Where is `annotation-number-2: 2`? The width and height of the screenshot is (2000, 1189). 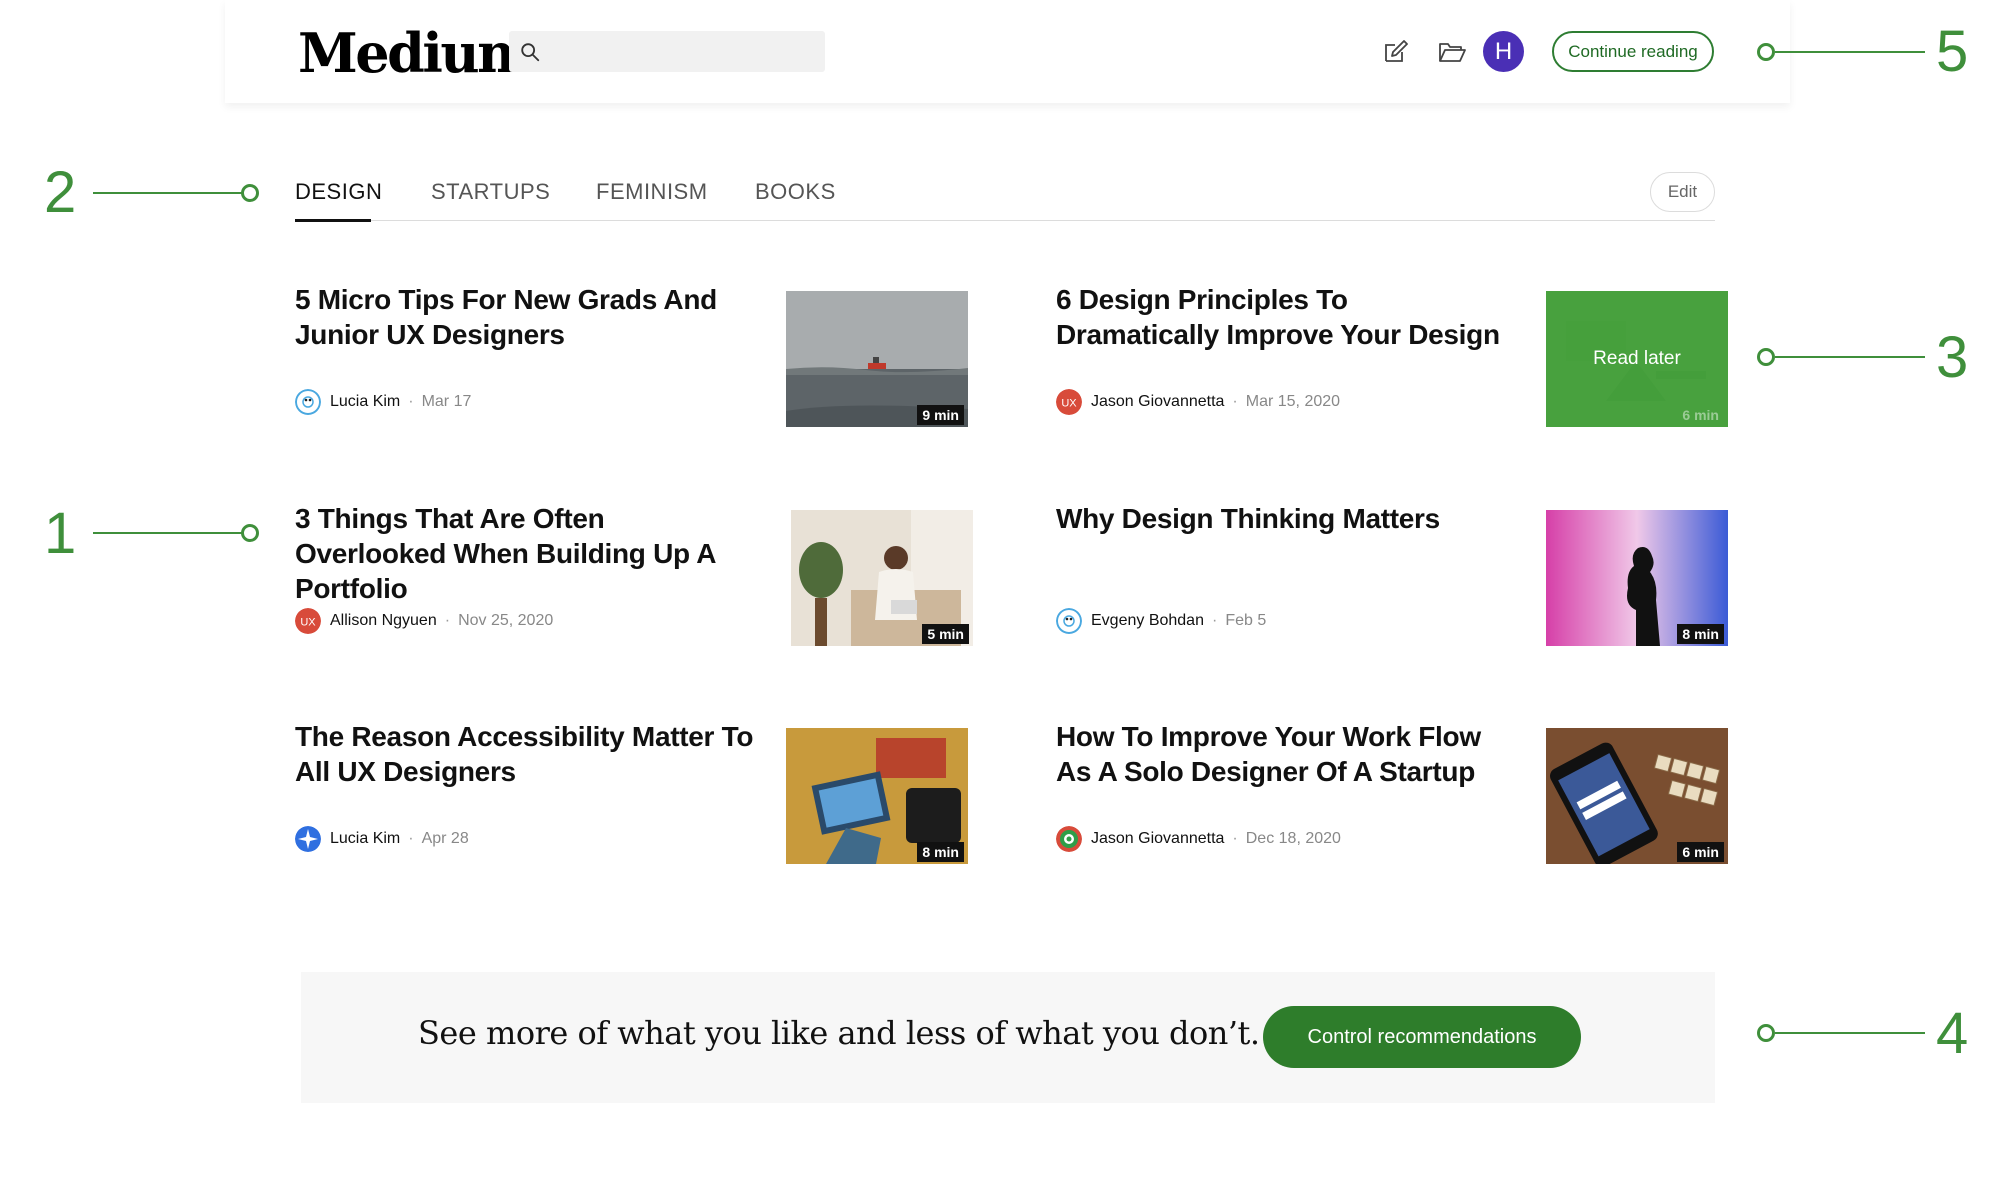
annotation-number-2: 2 is located at coordinates (60, 192).